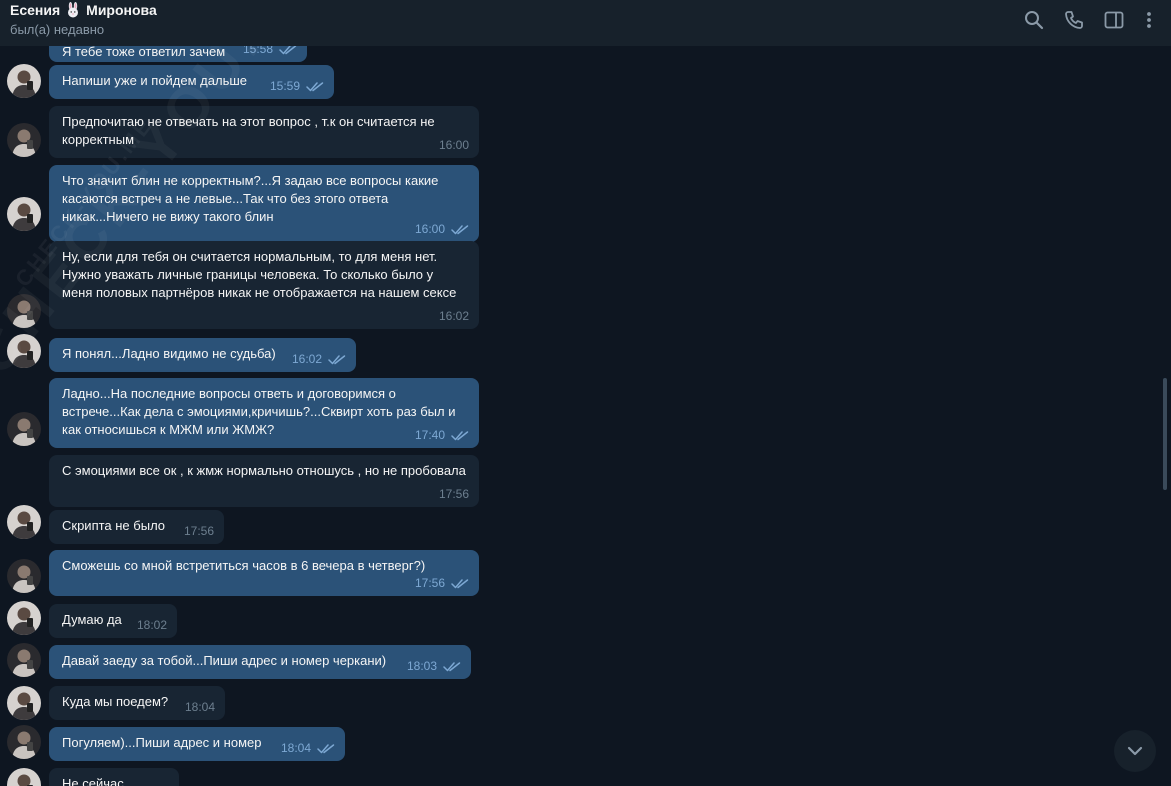  Describe the element at coordinates (429, 435) in the screenshot. I see `message-time: 17:40` at that location.